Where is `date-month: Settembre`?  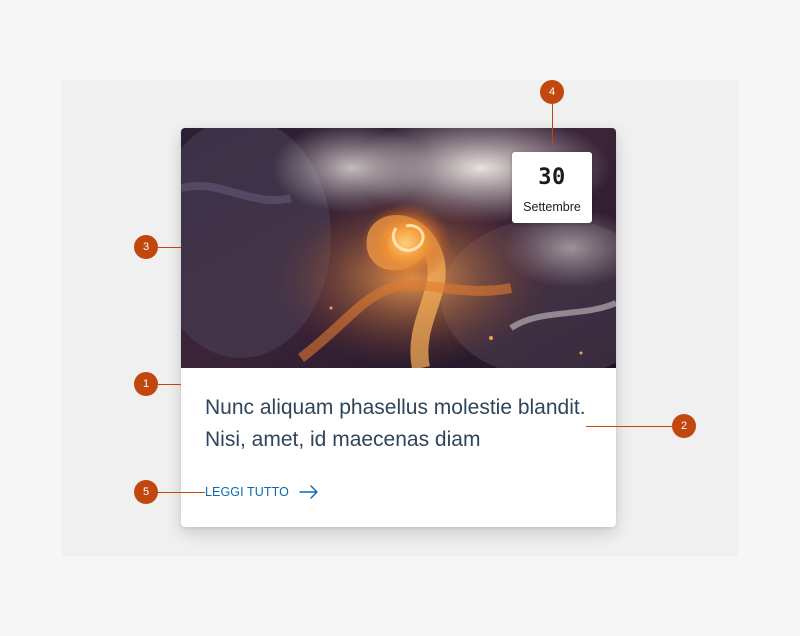
date-month: Settembre is located at coordinates (552, 207).